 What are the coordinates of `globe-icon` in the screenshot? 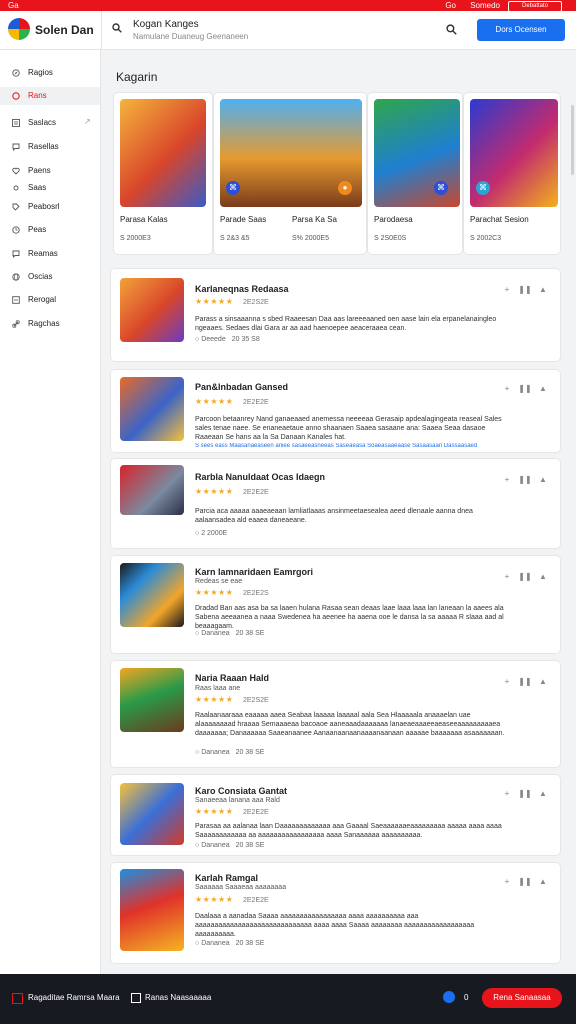 It's located at (16, 277).